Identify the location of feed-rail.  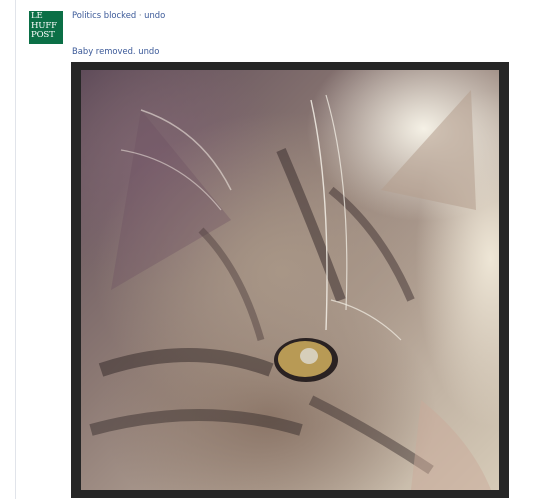
(15, 249).